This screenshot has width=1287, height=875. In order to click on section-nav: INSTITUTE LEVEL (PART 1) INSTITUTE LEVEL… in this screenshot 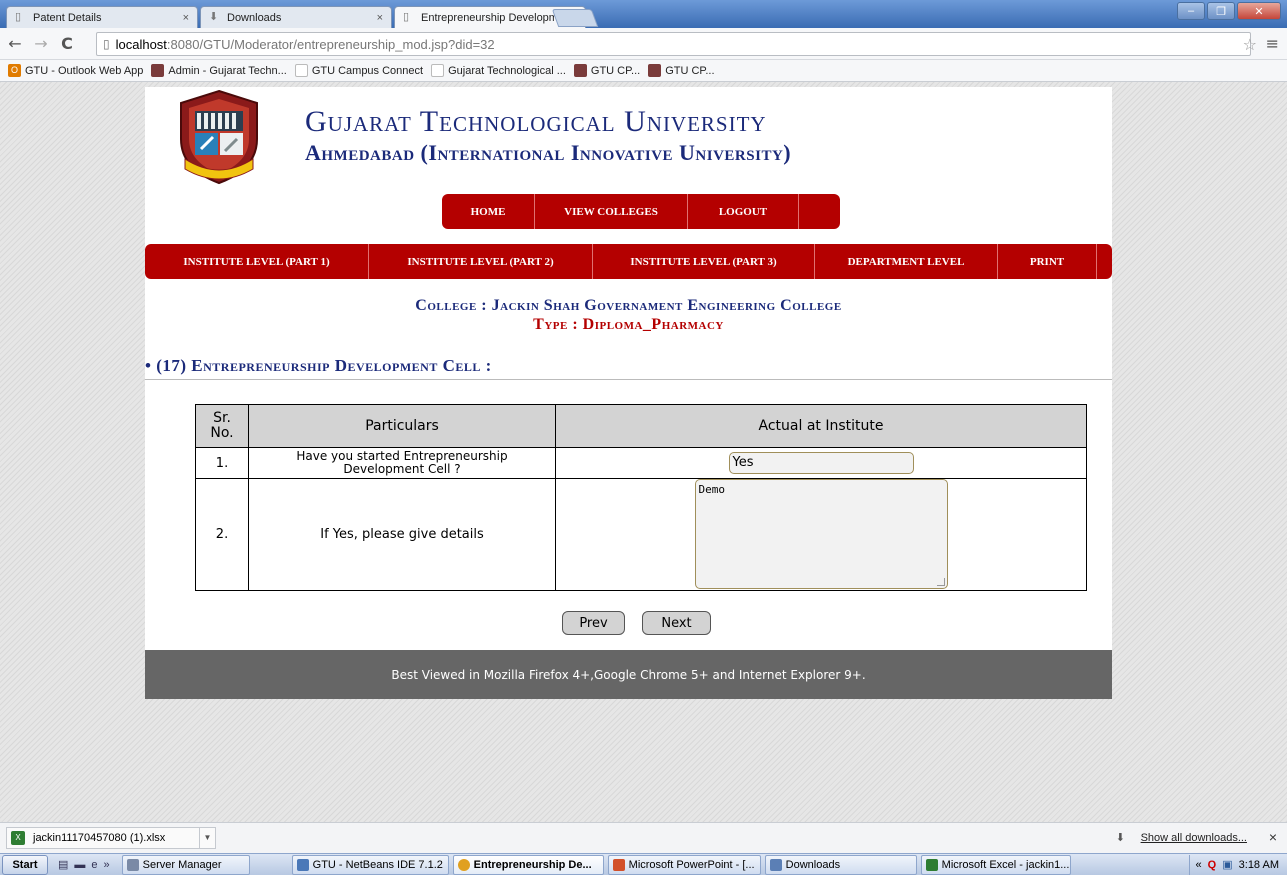, I will do `click(628, 261)`.